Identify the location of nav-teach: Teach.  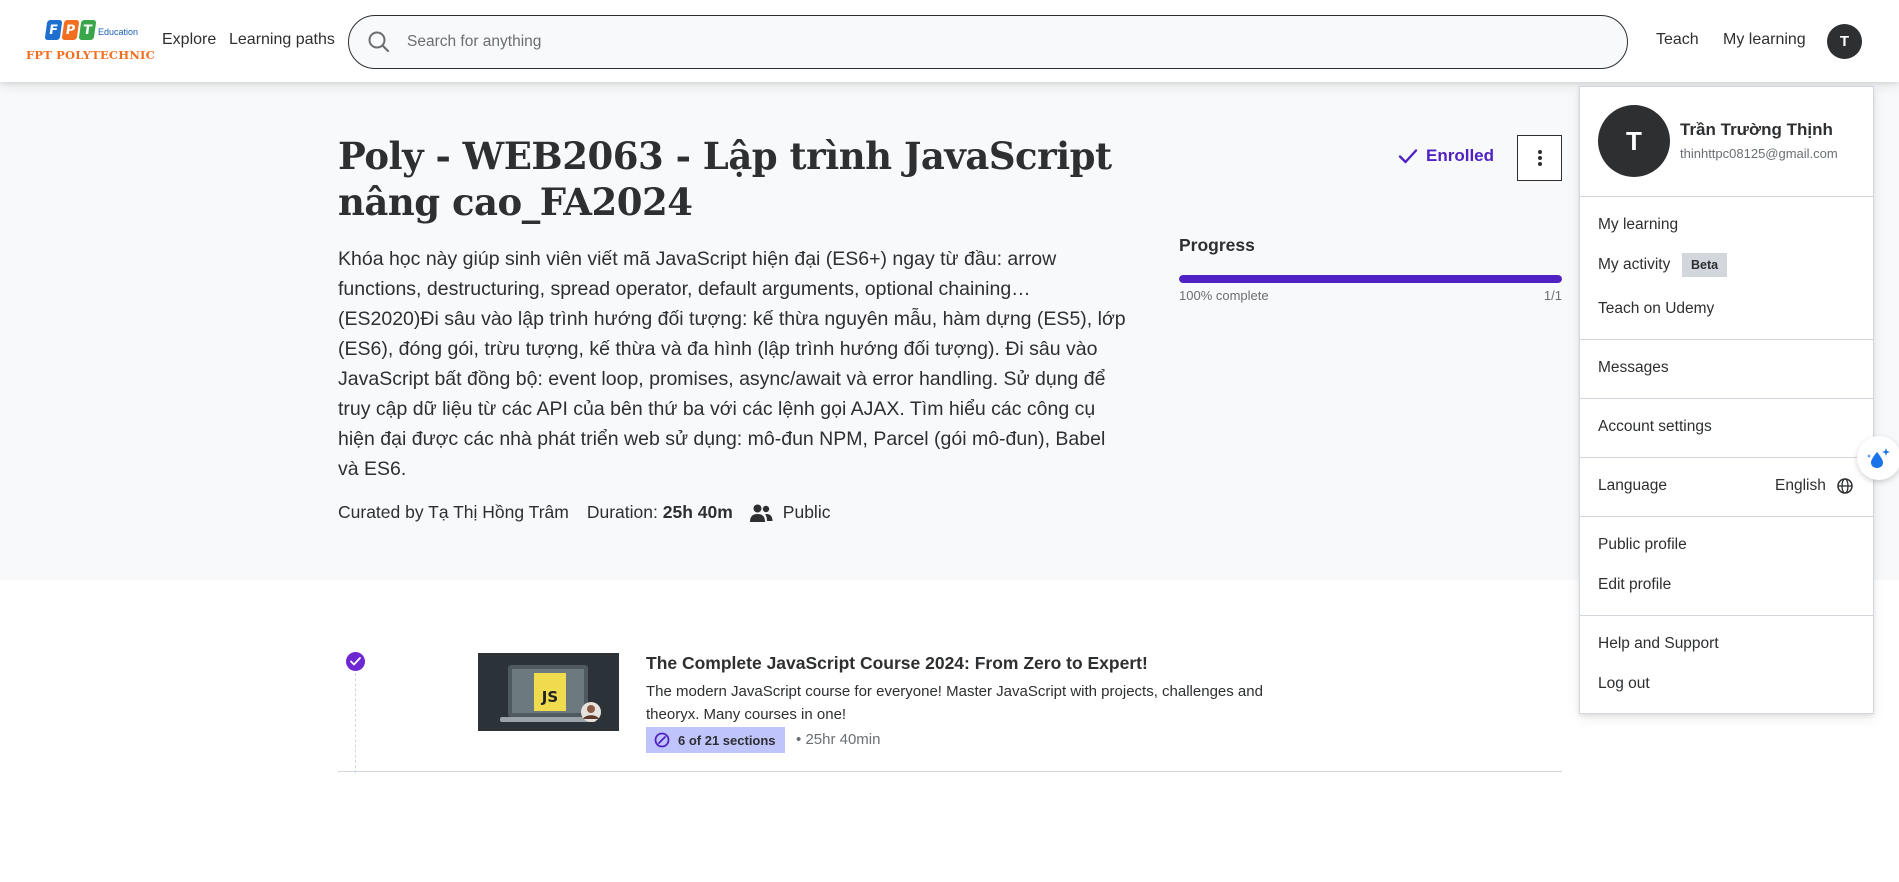
(1677, 40).